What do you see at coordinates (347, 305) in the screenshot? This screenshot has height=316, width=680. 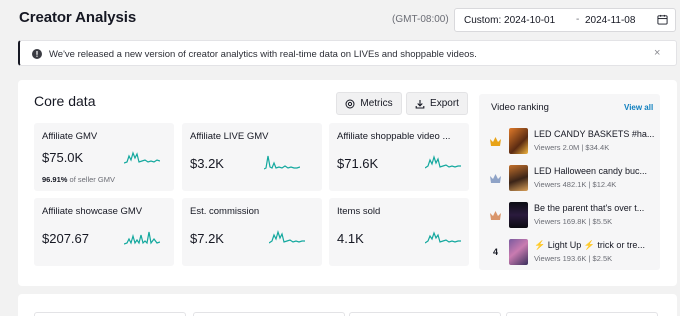 I see `secondary-panel` at bounding box center [347, 305].